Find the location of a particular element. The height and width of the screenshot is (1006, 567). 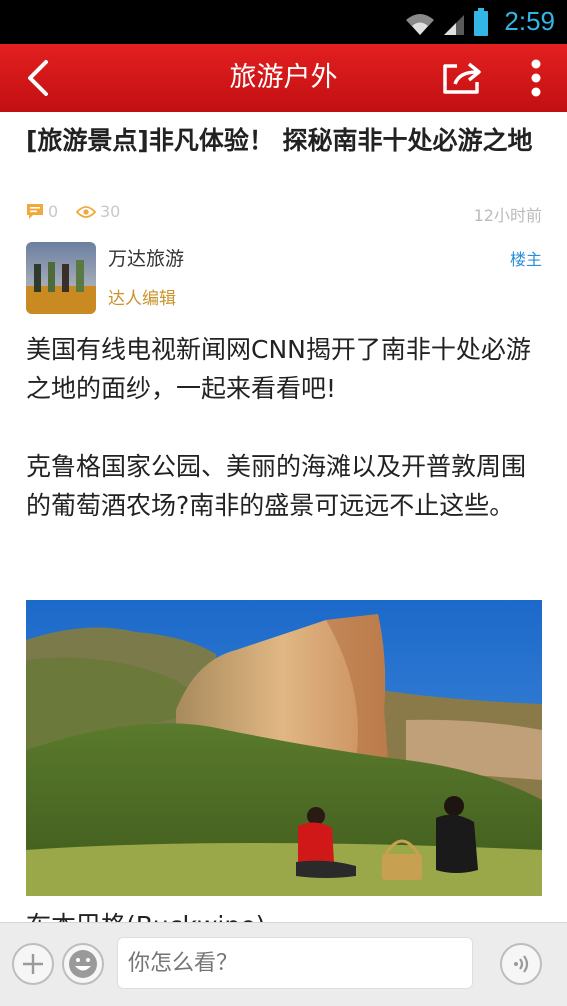

article-paragraph: 克鲁格国家公园、美丽的海滩以及开普敦周围的葡萄酒农场?南非的盛景可远远不止这些。 is located at coordinates (276, 486).